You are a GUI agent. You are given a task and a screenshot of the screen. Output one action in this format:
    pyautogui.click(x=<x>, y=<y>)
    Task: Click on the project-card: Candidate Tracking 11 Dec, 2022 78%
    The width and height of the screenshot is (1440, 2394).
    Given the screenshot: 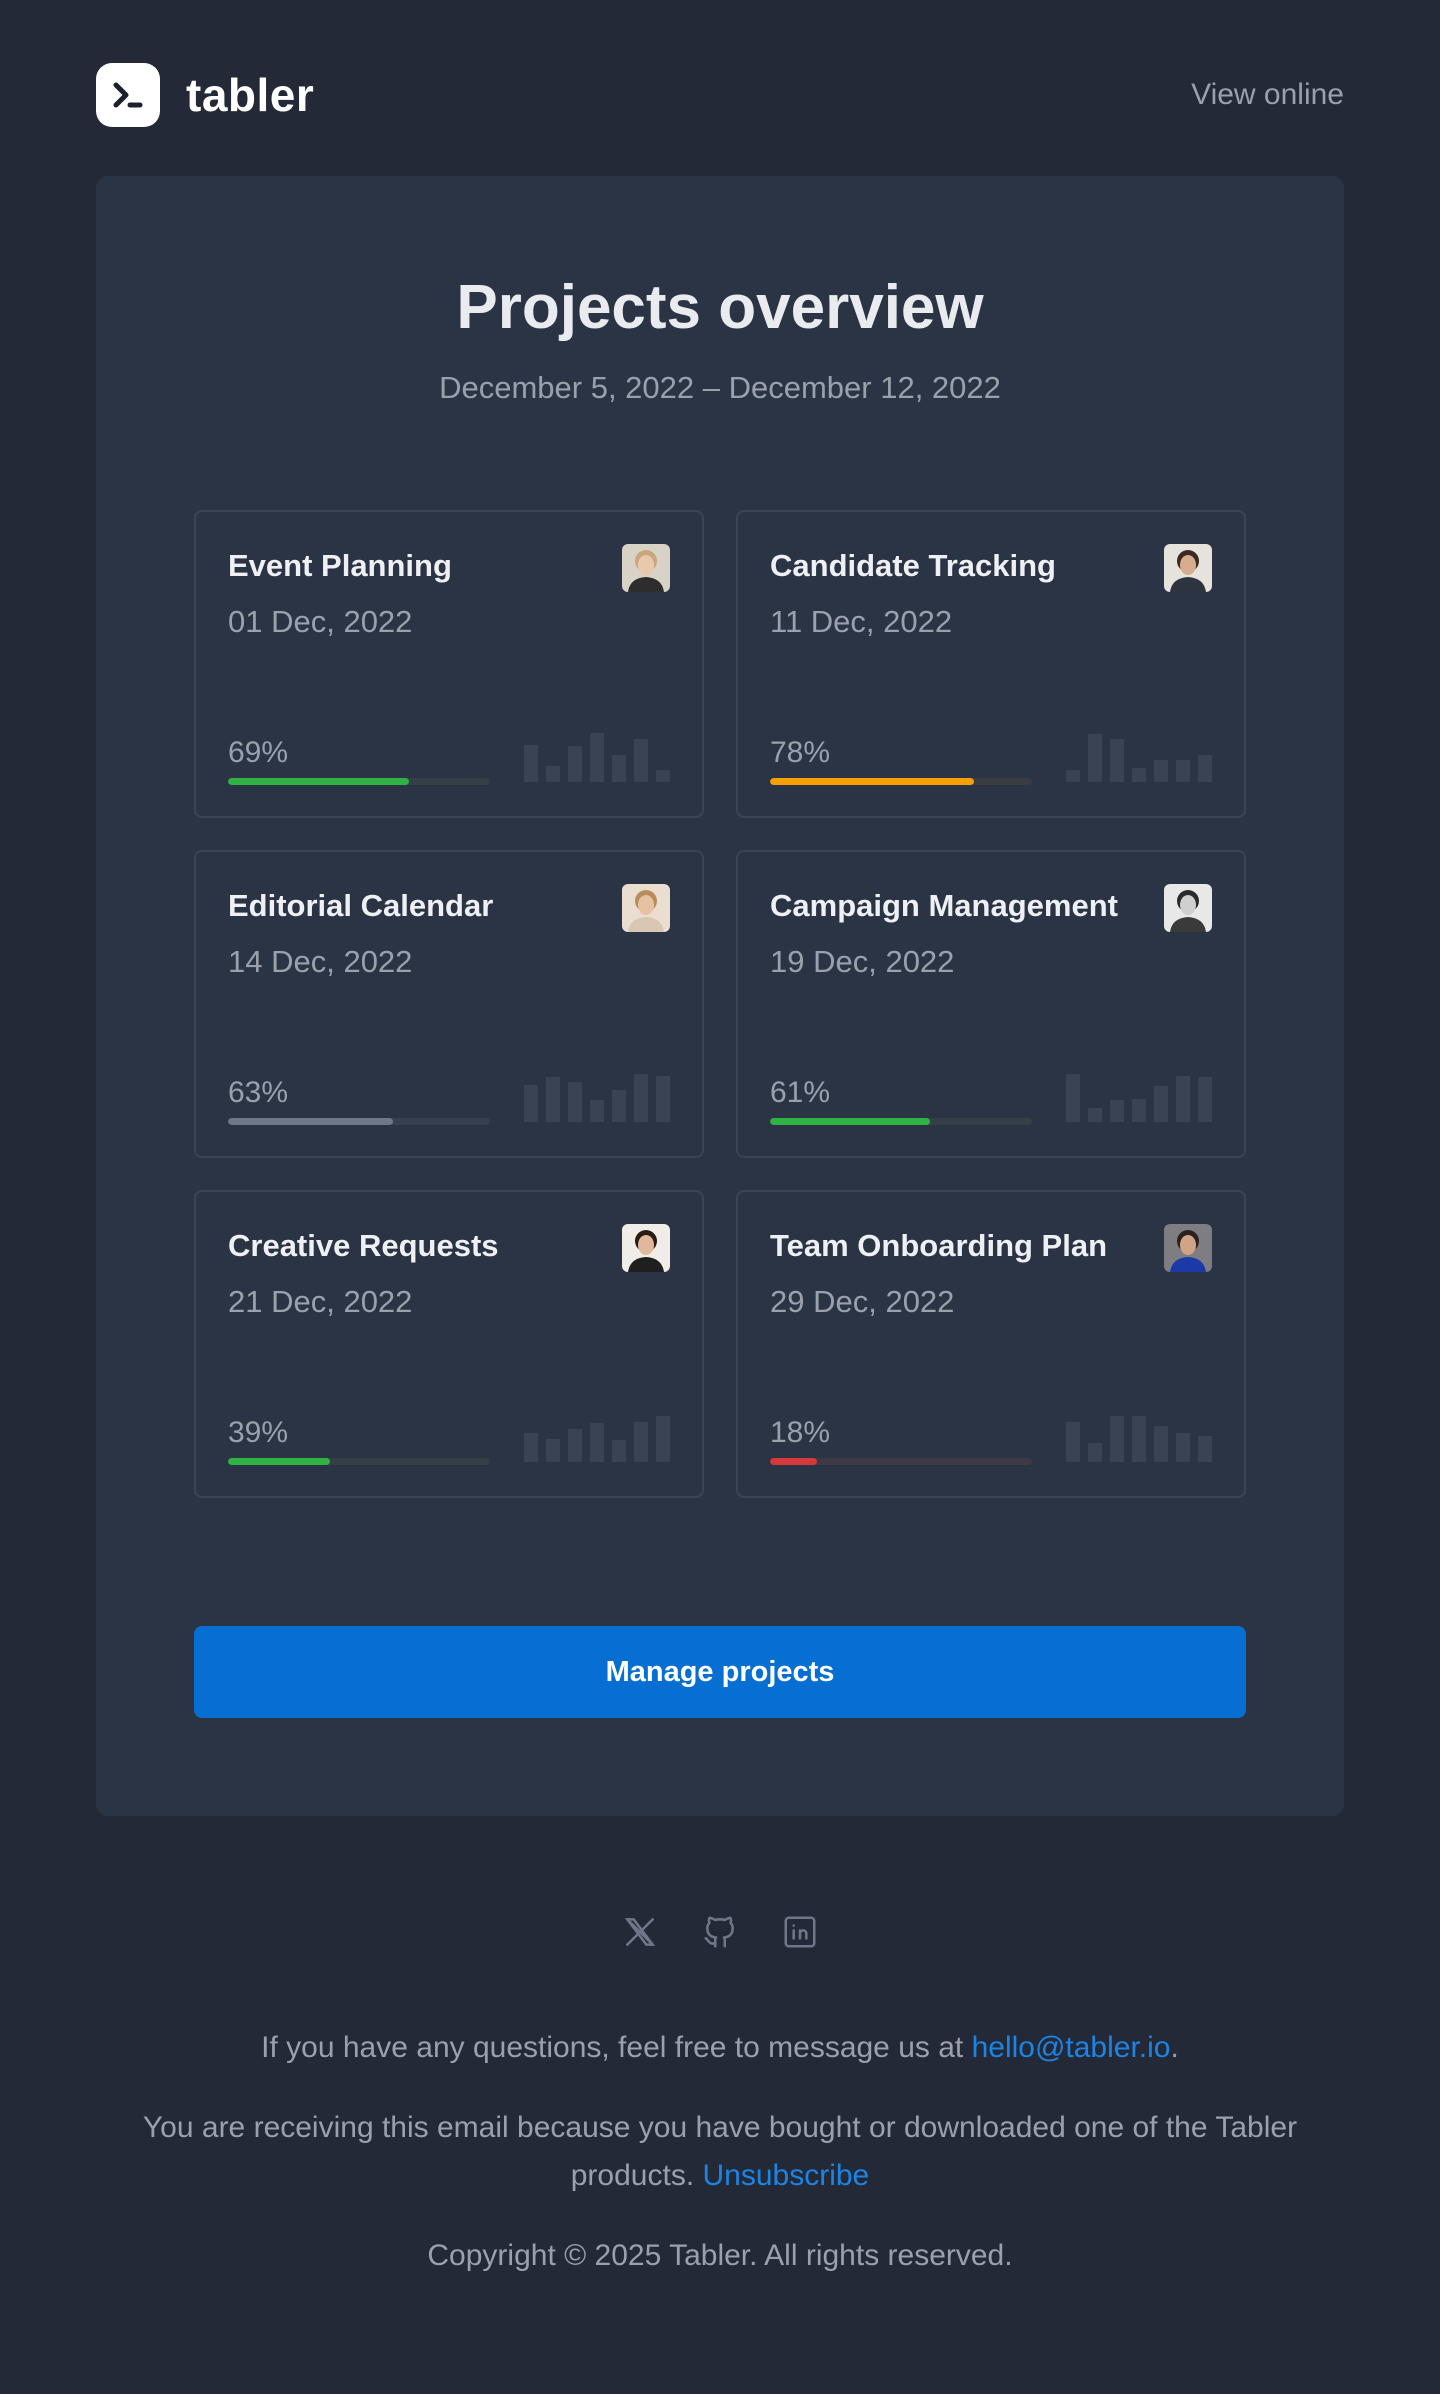 What is the action you would take?
    pyautogui.click(x=991, y=664)
    